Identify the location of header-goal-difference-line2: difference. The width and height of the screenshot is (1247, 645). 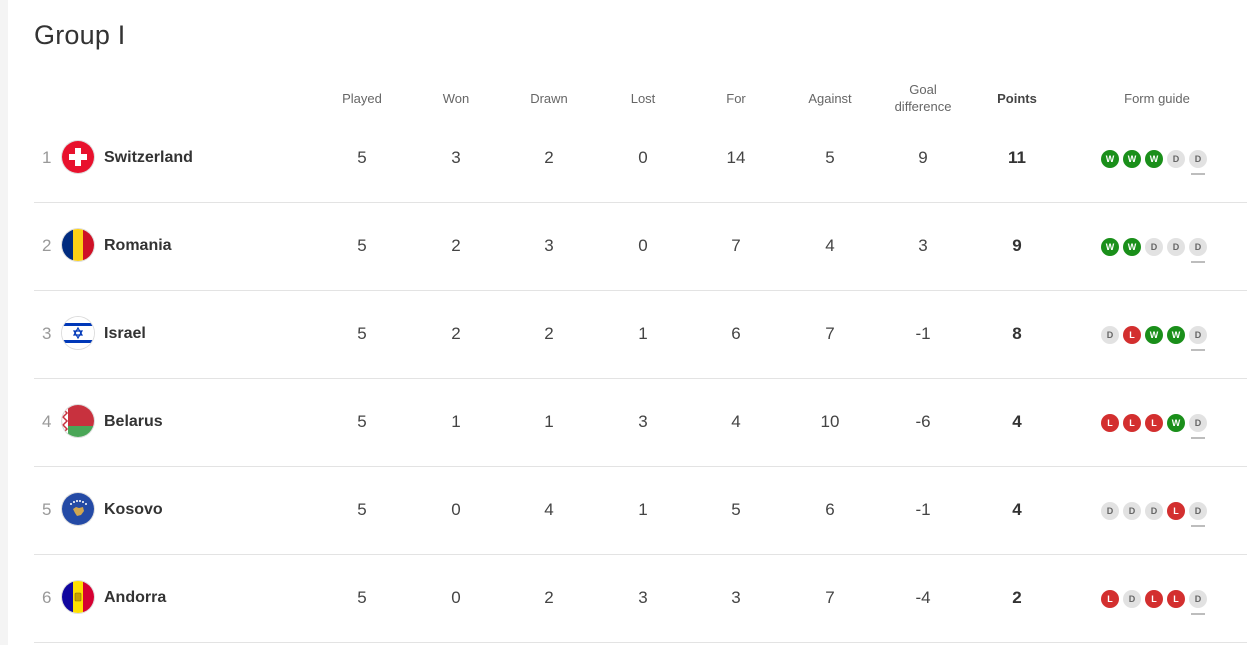
(923, 106).